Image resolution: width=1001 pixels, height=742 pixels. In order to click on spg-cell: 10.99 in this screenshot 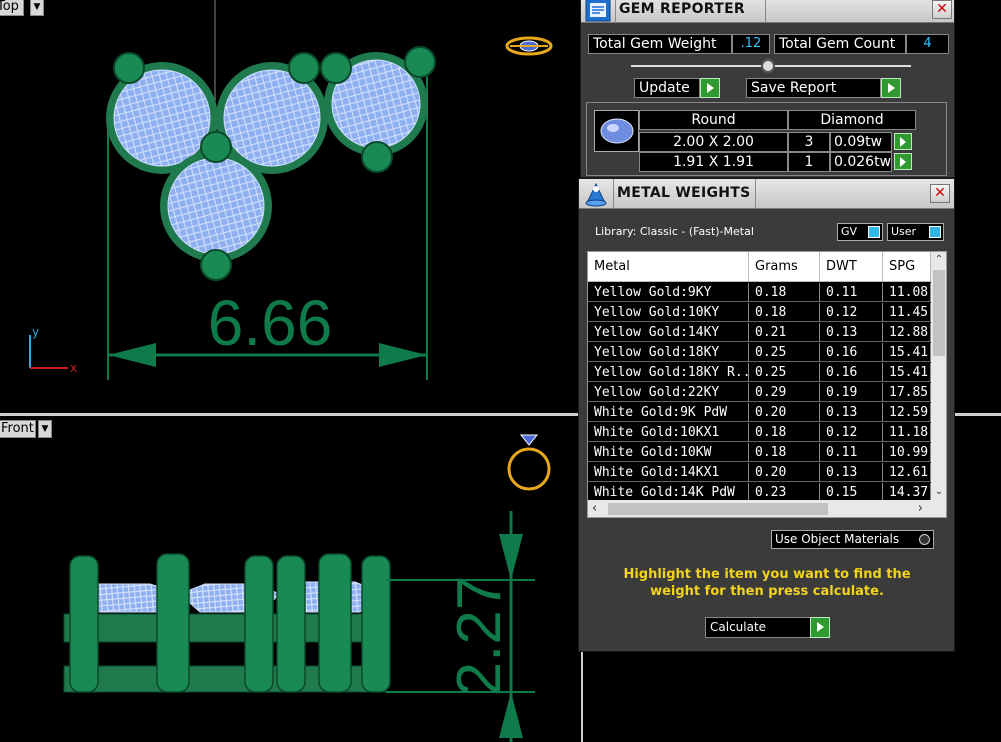, I will do `click(907, 452)`.